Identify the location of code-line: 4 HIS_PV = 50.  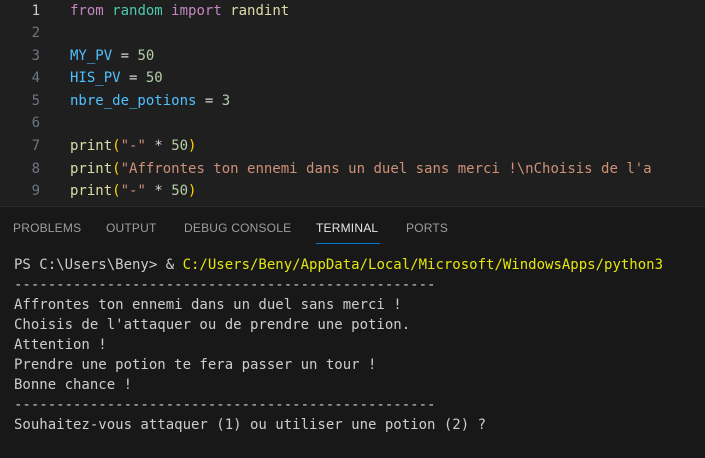
(352, 78).